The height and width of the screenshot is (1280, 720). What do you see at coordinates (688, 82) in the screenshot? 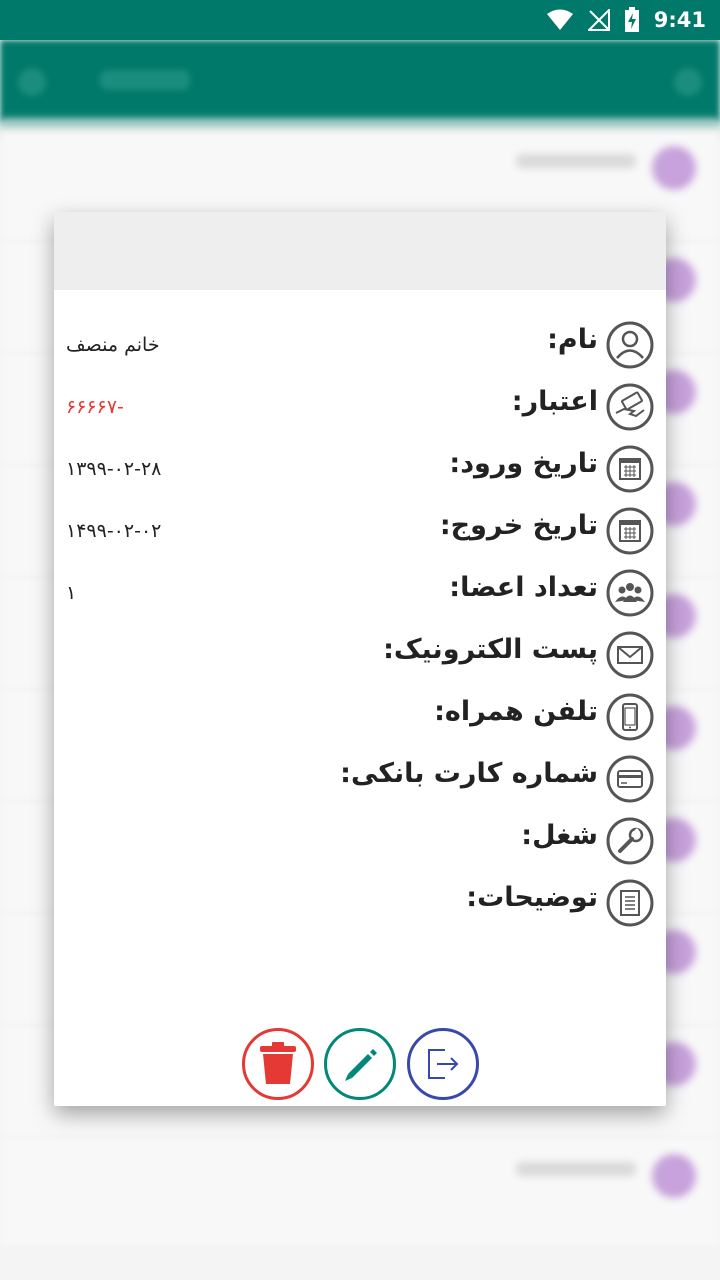
I see `menu-icon` at bounding box center [688, 82].